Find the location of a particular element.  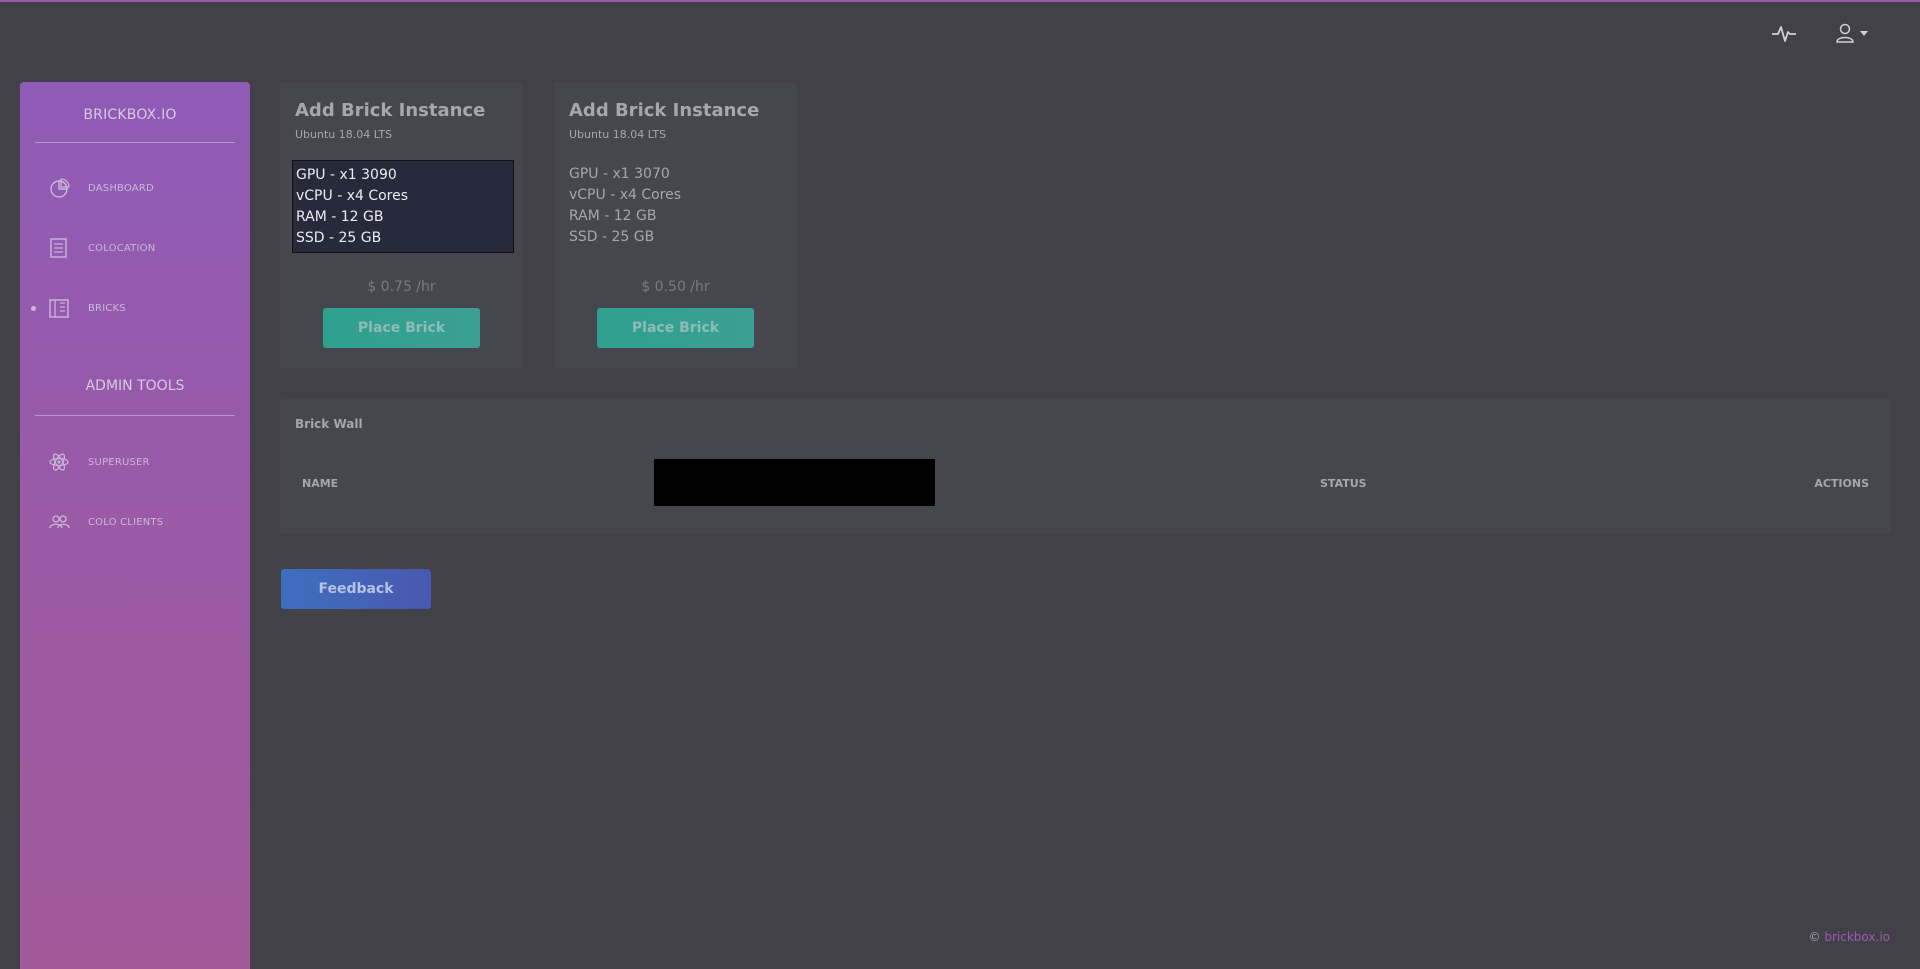

footer: © brickbox.io is located at coordinates (1849, 937).